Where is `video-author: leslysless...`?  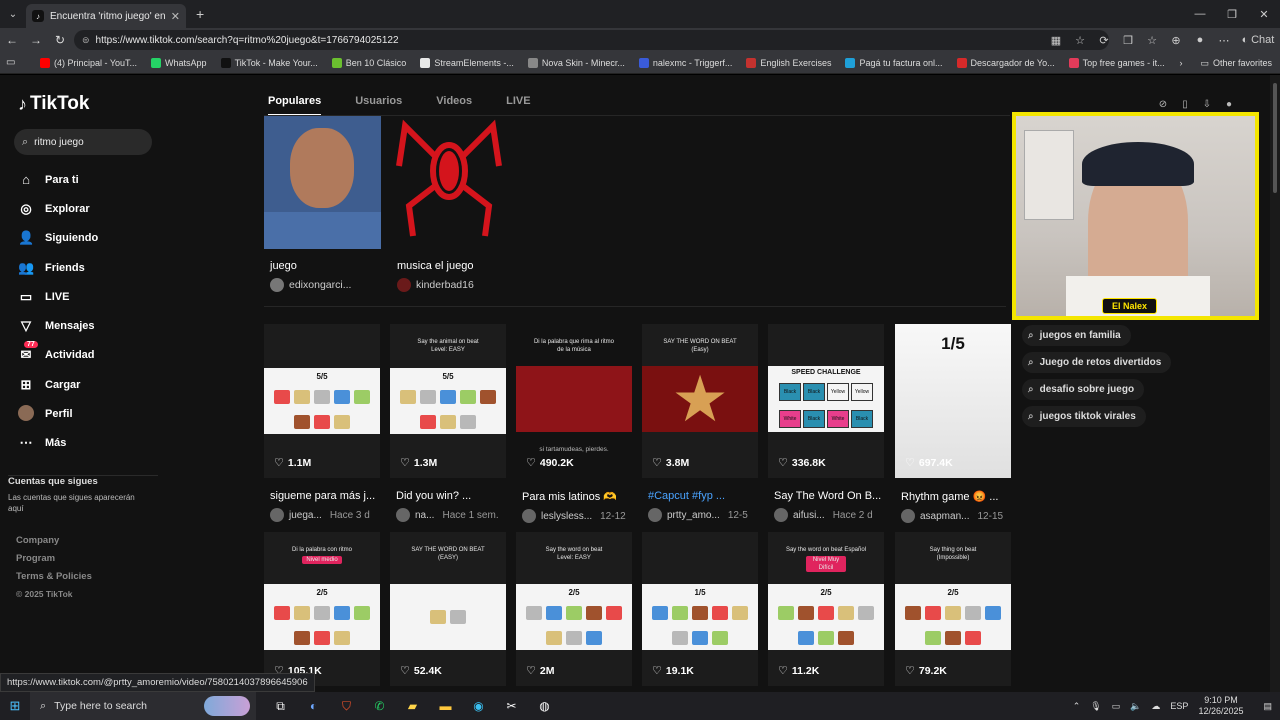
video-author: leslysless... is located at coordinates (566, 516).